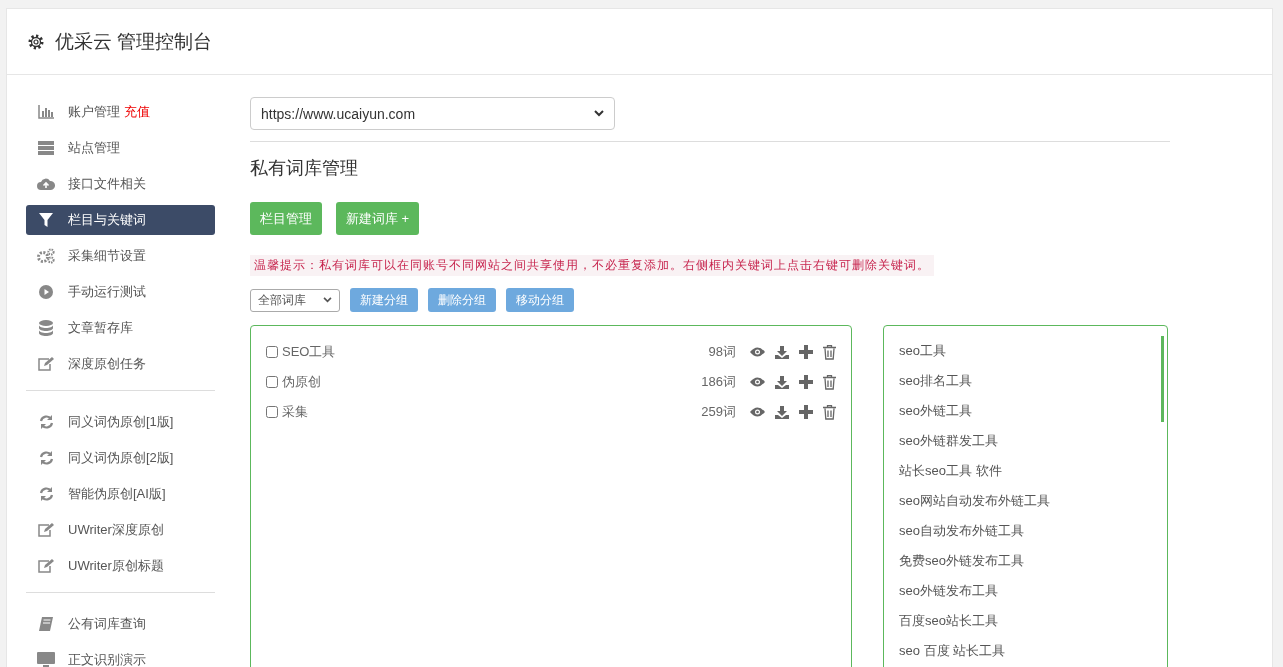 This screenshot has height=667, width=1283. I want to click on section-heading: 私有词库管理, so click(304, 168).